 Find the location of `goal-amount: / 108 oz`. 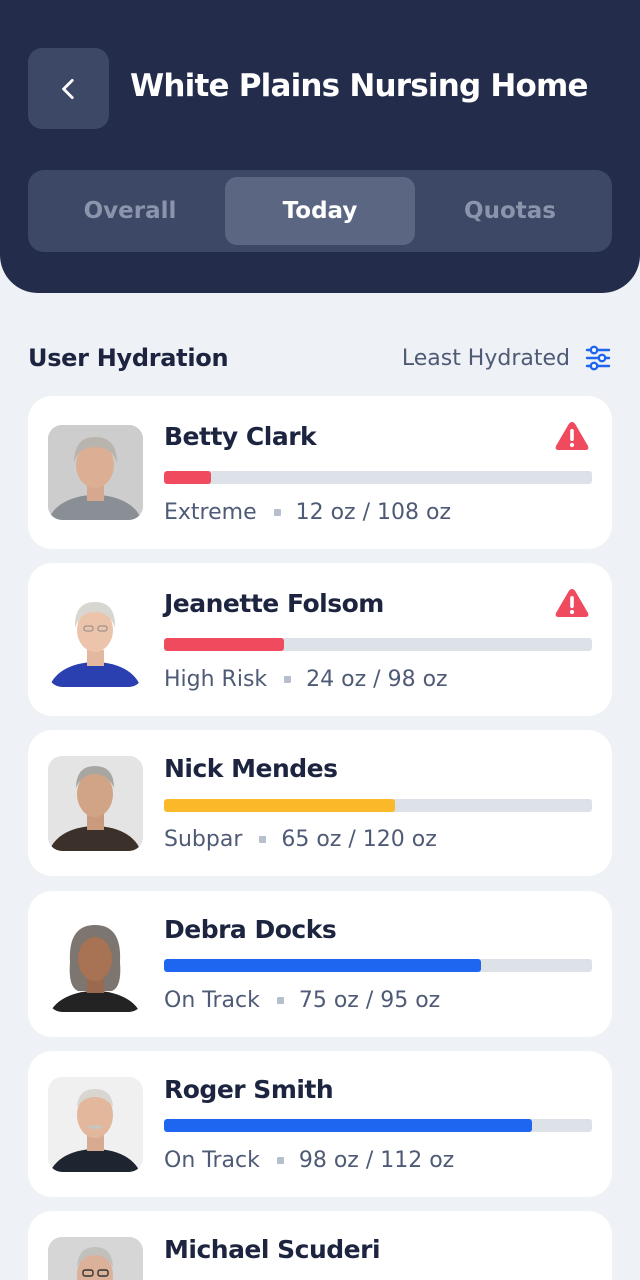

goal-amount: / 108 oz is located at coordinates (407, 512).